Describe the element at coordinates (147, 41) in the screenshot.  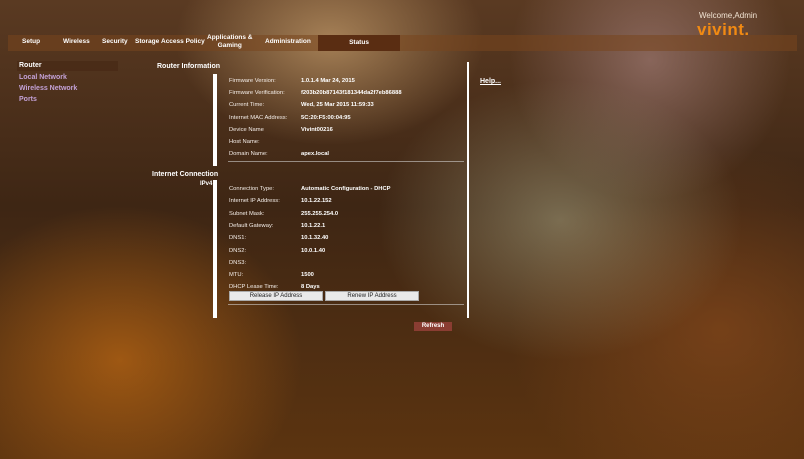
I see `nav-tab-storage: Storage` at that location.